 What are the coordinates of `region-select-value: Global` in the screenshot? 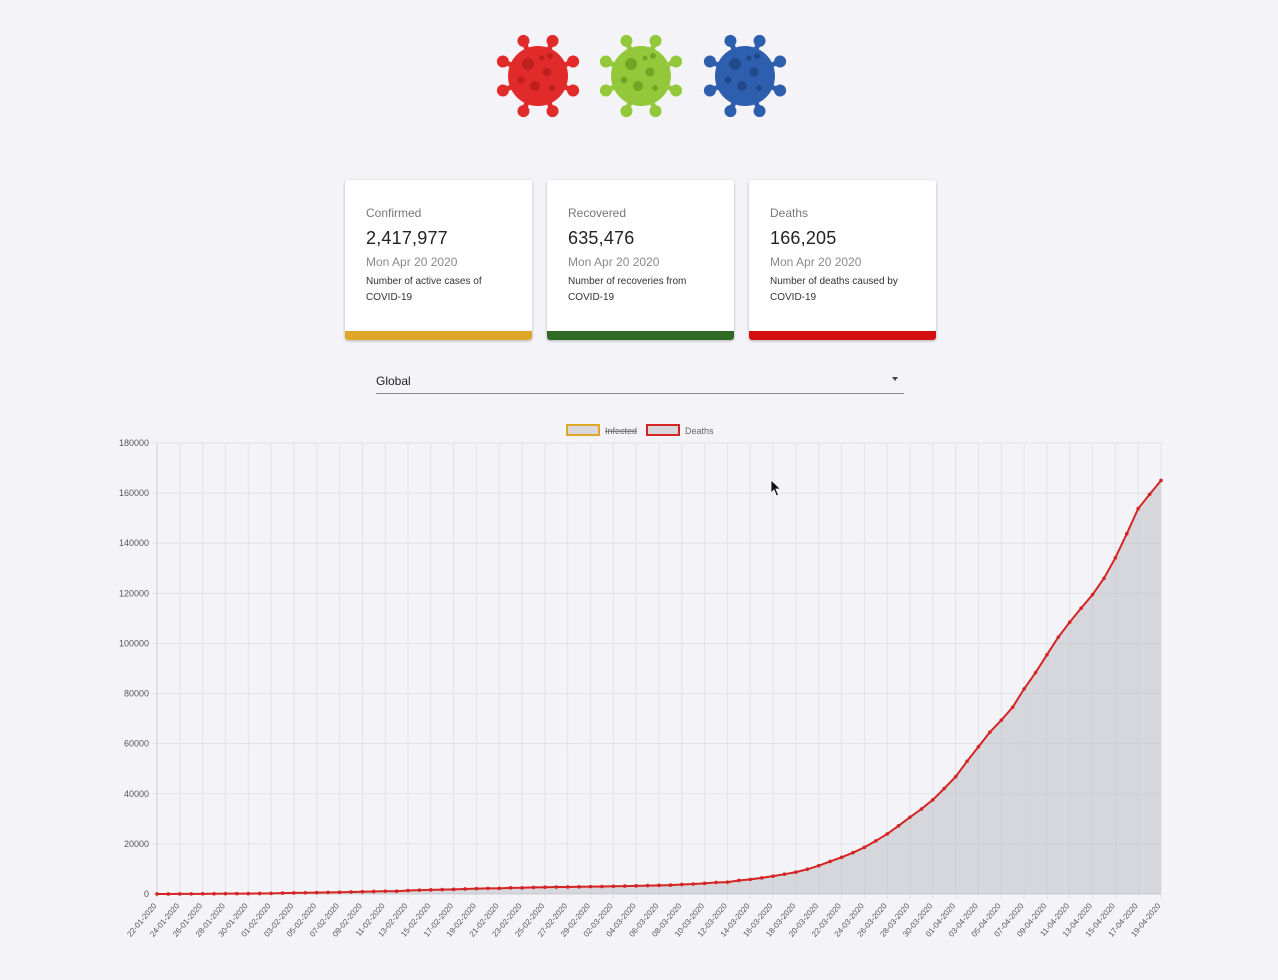 It's located at (393, 381).